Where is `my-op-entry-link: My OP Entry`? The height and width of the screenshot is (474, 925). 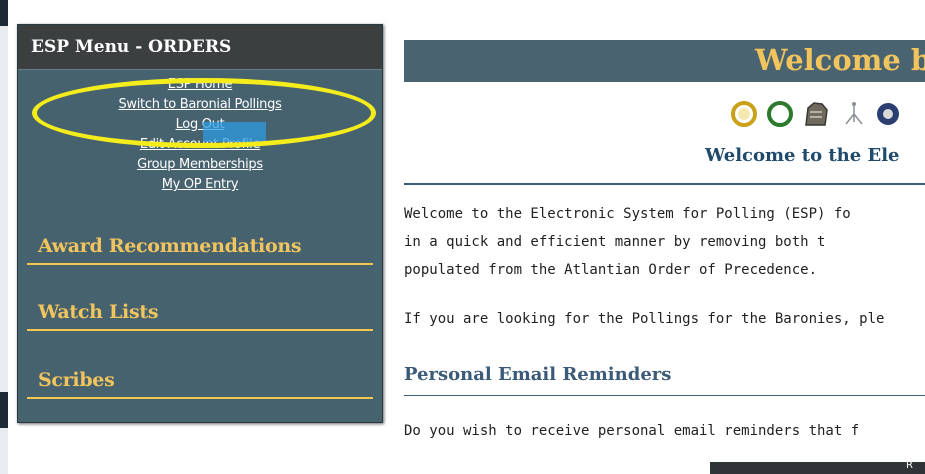
my-op-entry-link: My OP Entry is located at coordinates (200, 185).